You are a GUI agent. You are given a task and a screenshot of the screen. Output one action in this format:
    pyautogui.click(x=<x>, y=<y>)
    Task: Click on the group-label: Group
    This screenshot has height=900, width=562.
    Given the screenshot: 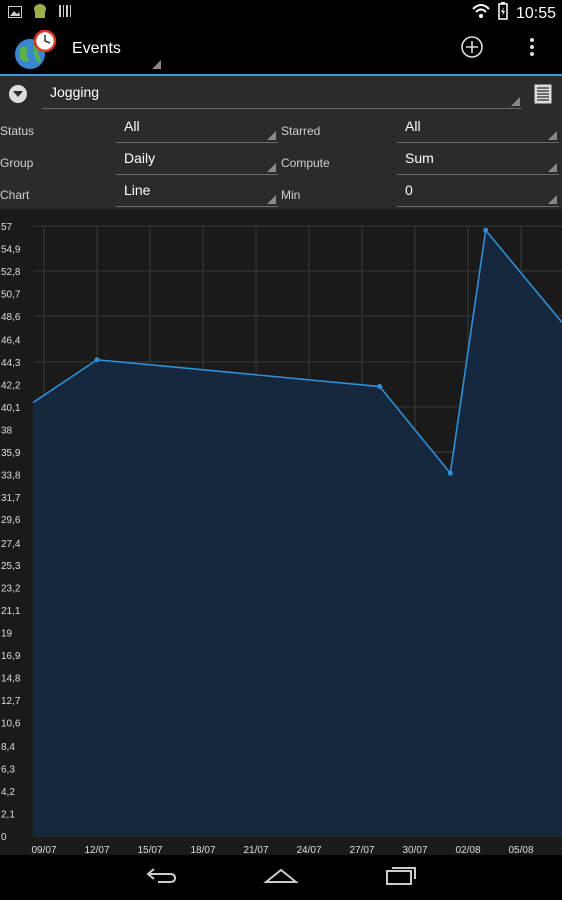 What is the action you would take?
    pyautogui.click(x=17, y=163)
    